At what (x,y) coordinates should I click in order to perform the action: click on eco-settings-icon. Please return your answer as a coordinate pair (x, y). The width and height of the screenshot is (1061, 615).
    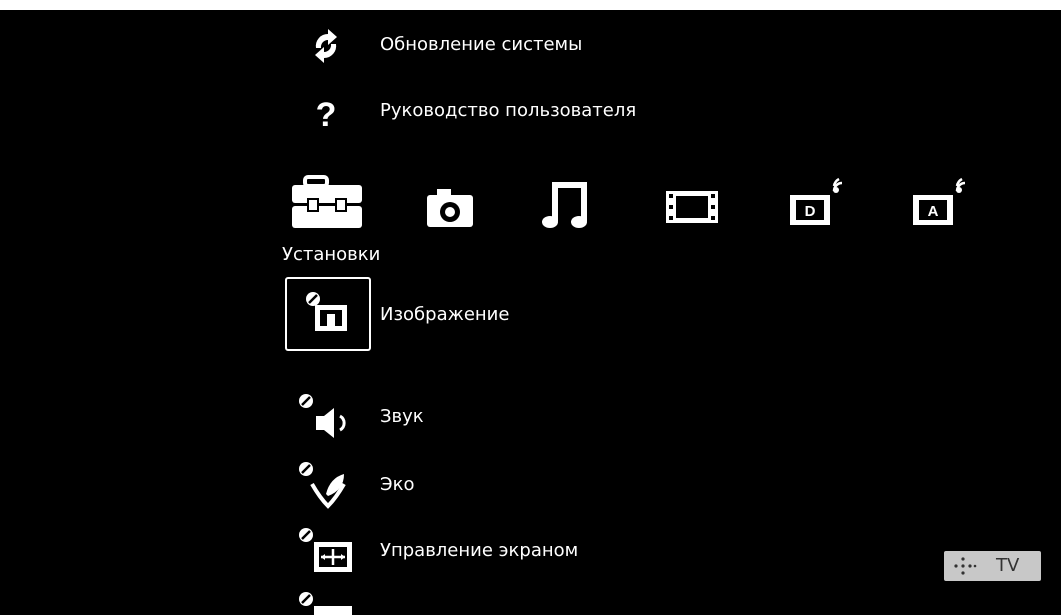
    Looking at the image, I should click on (326, 486).